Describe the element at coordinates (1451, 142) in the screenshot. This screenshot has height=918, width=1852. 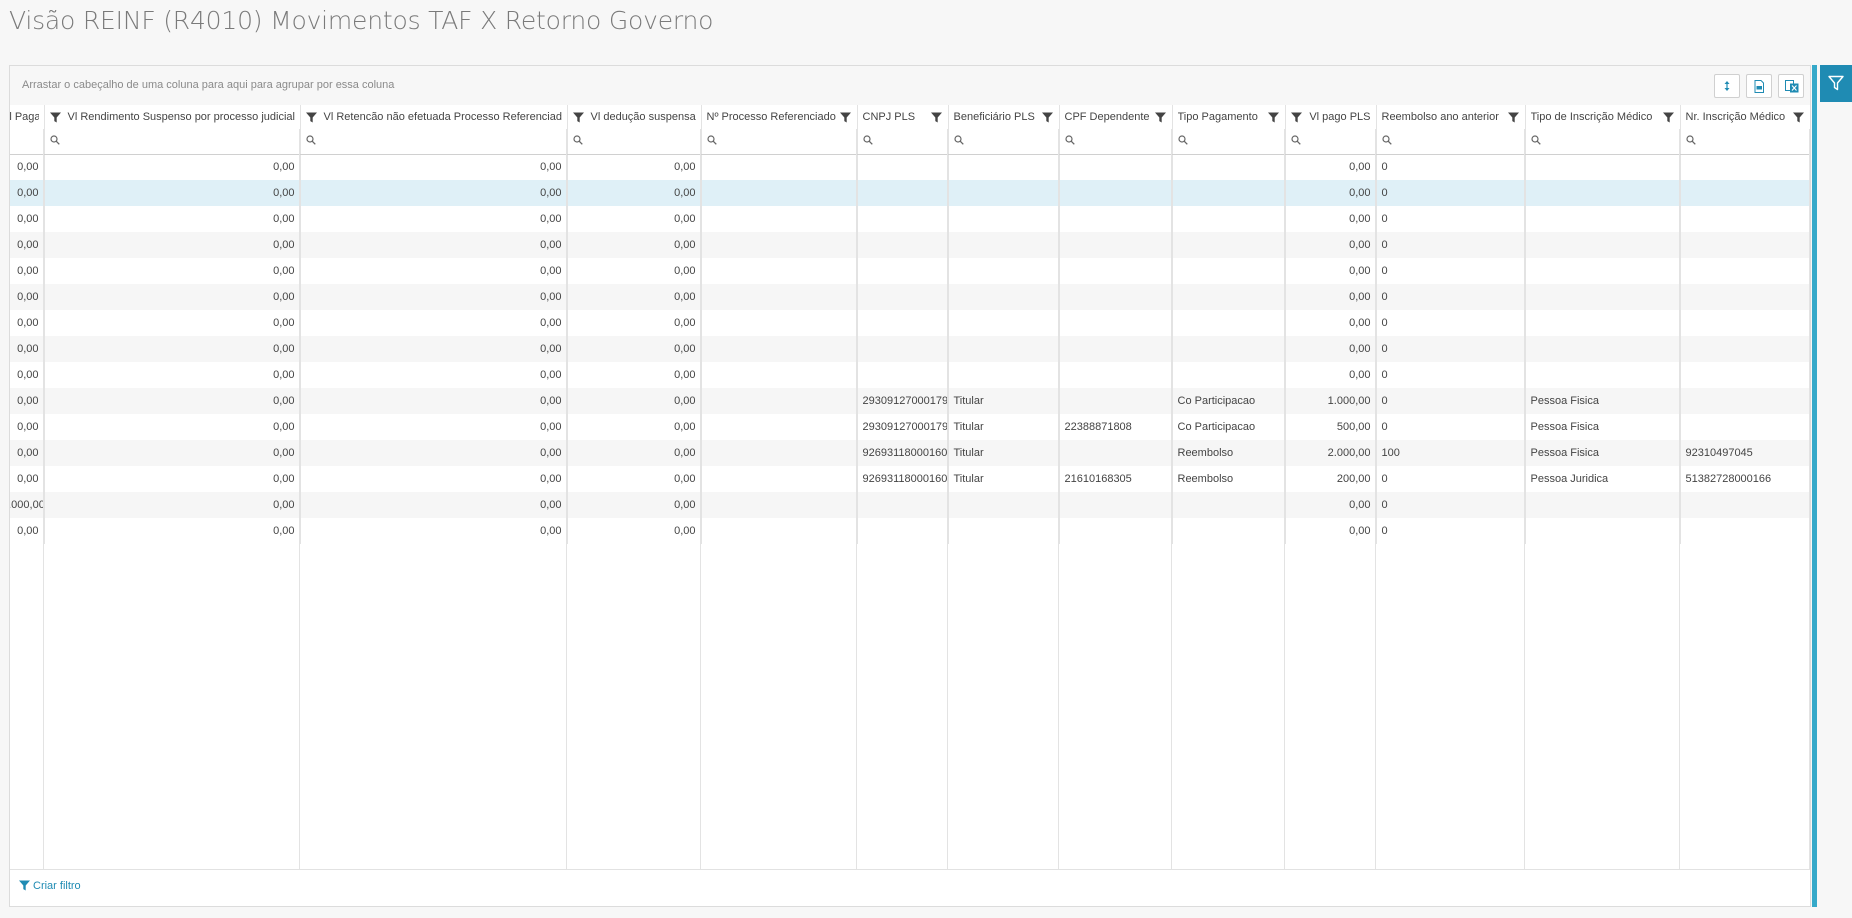
I see `column-search-c10` at that location.